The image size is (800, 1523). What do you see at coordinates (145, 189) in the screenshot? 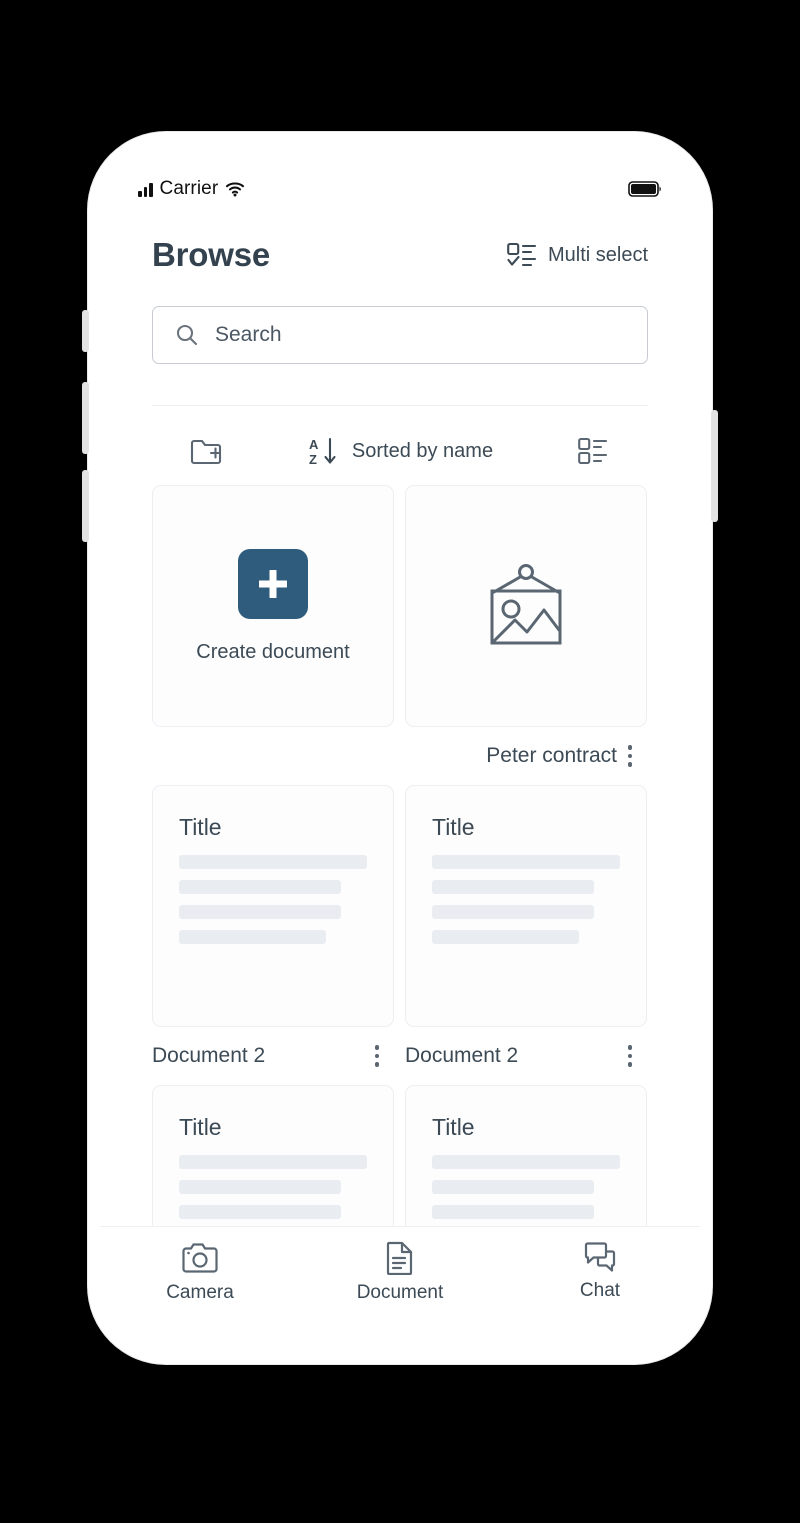
I see `signal-bars-icon` at bounding box center [145, 189].